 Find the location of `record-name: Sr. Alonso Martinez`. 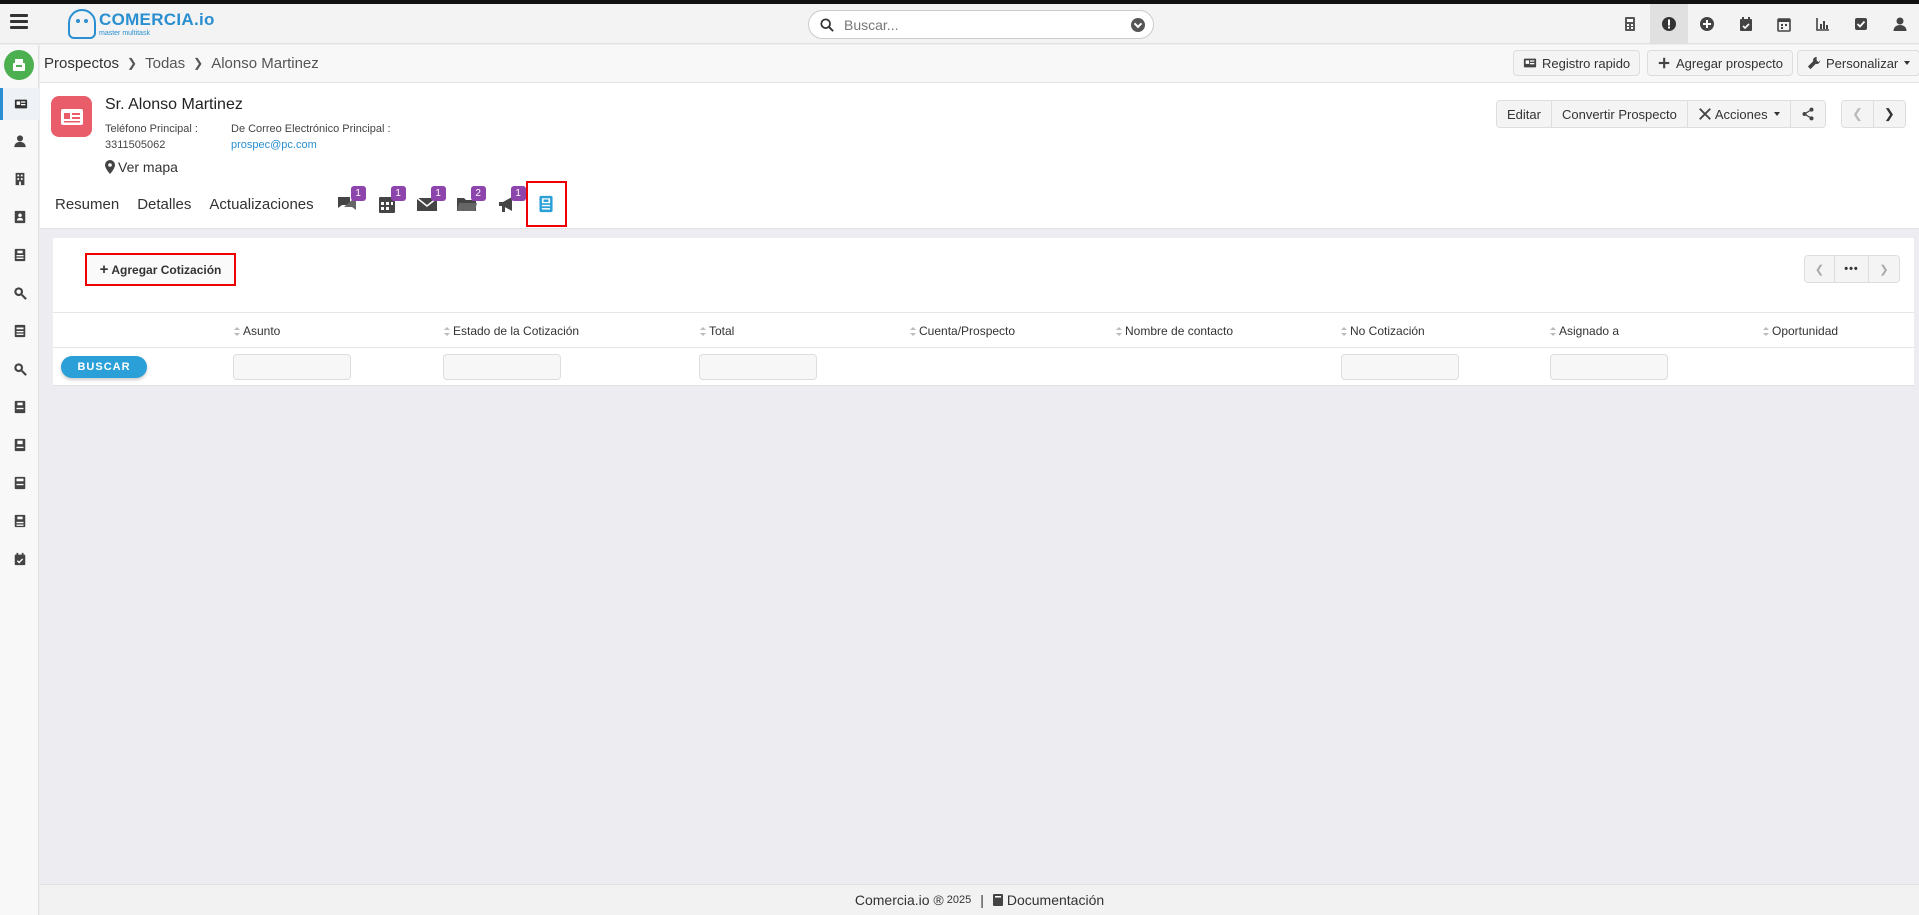

record-name: Sr. Alonso Martinez is located at coordinates (174, 104).